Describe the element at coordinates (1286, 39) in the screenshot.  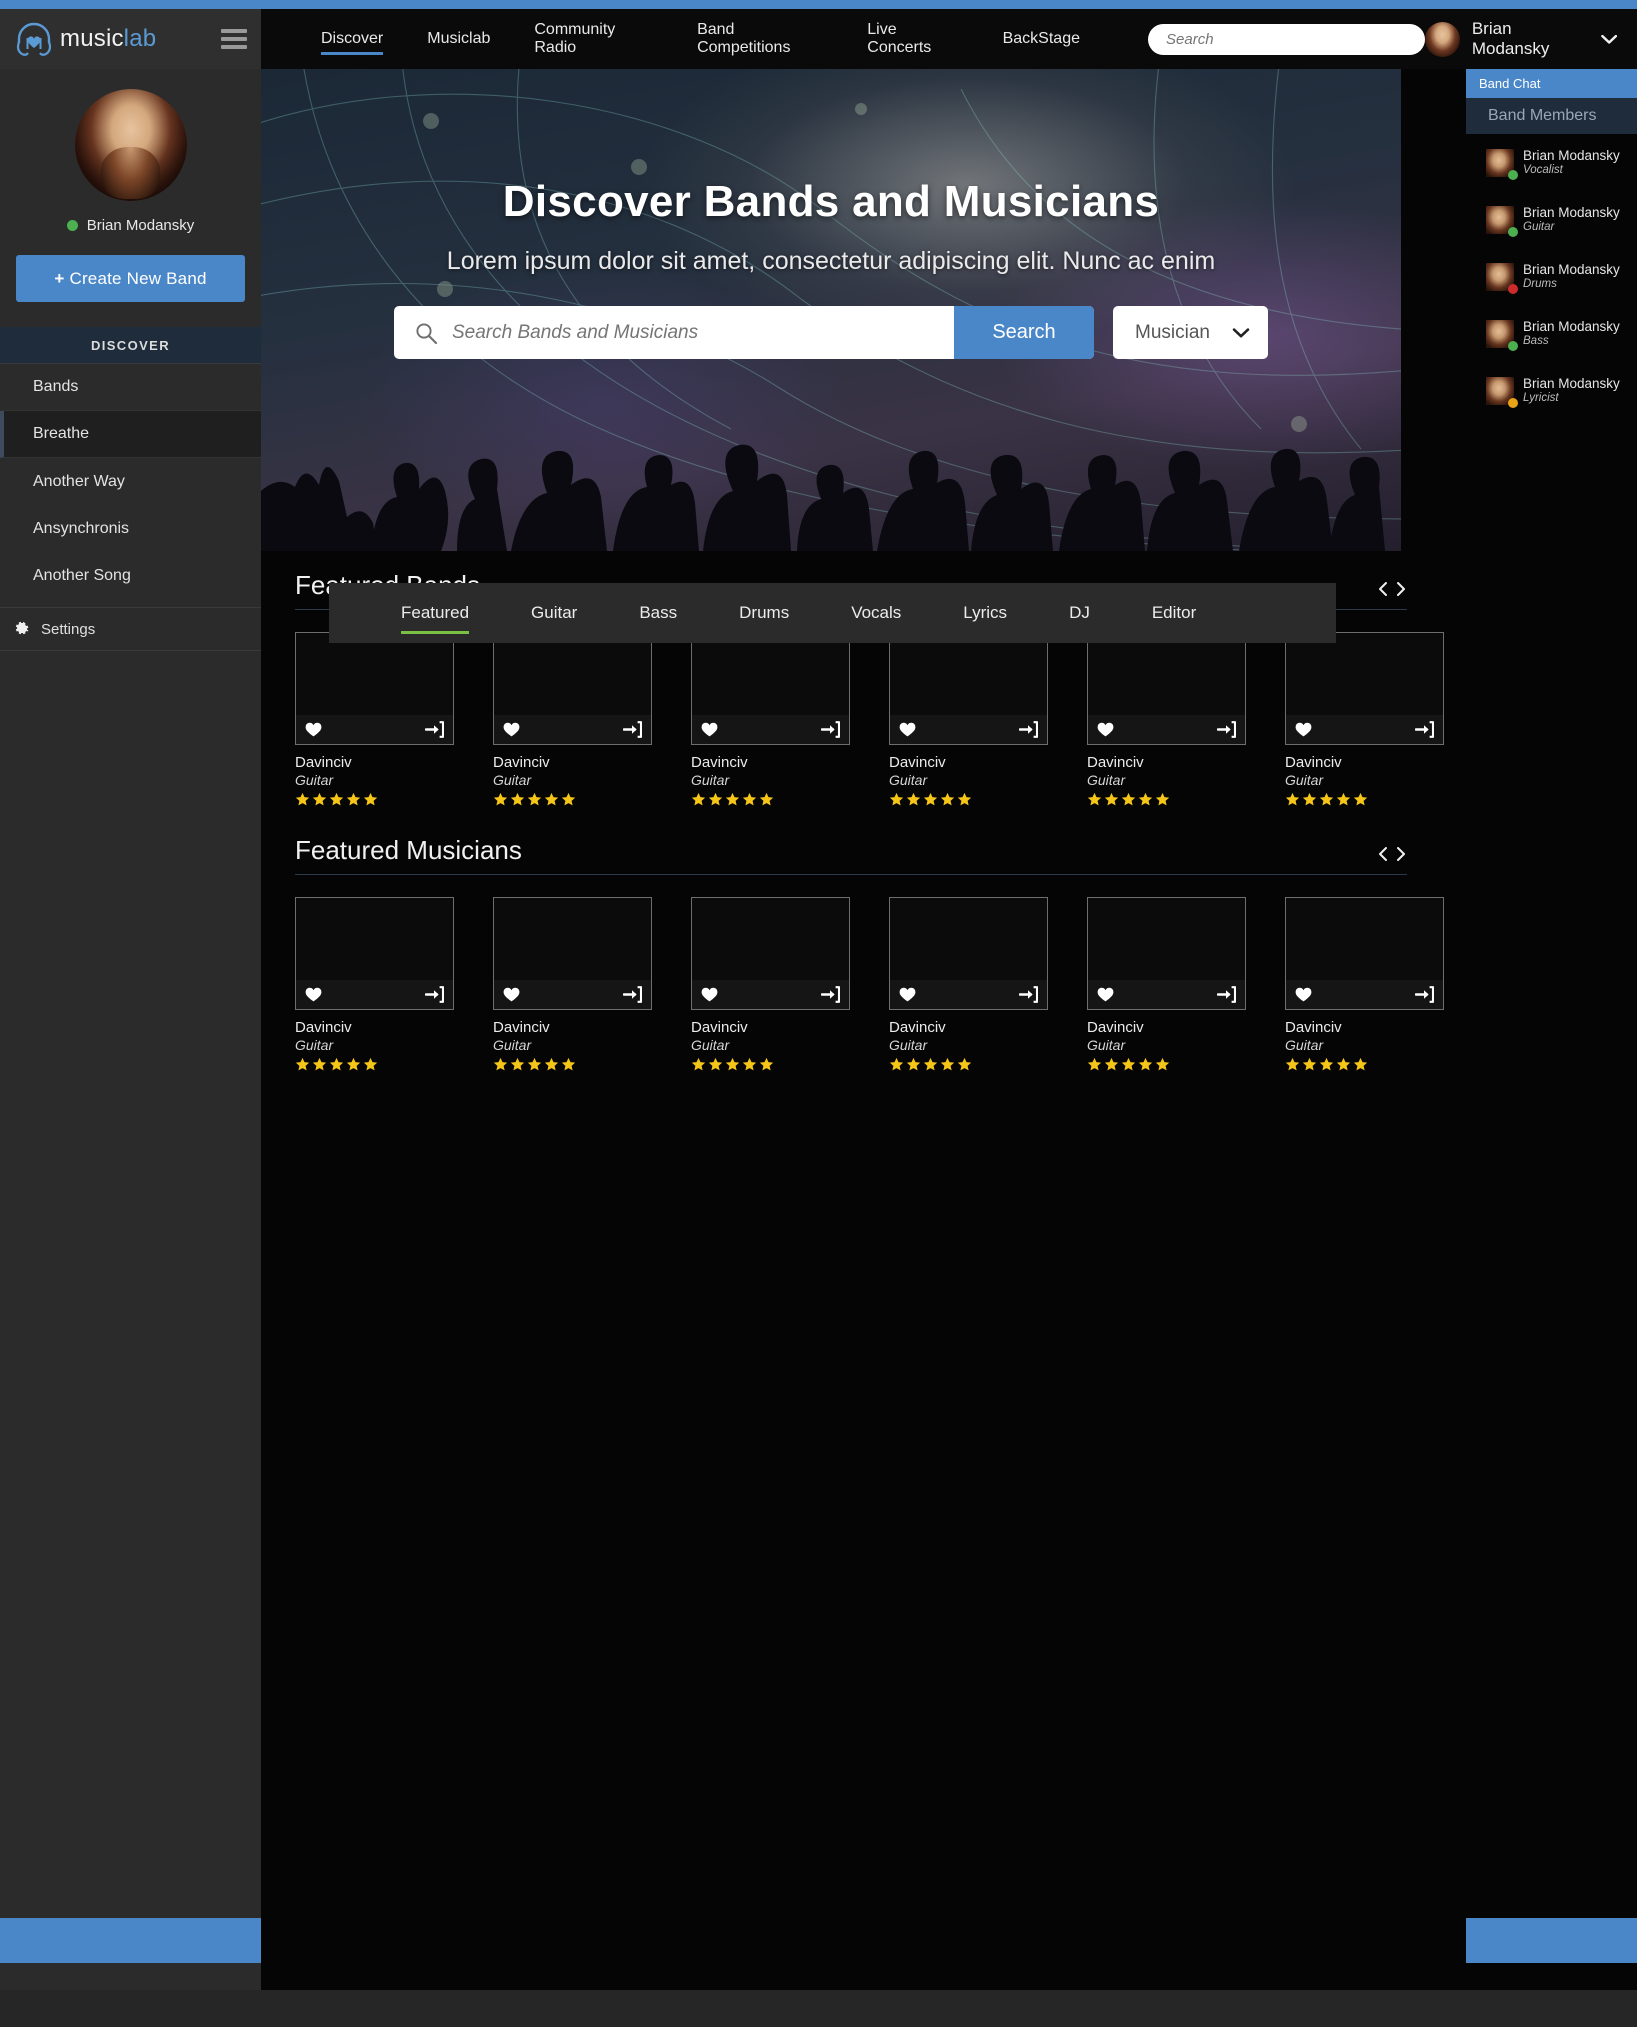
I see `global-search-input` at that location.